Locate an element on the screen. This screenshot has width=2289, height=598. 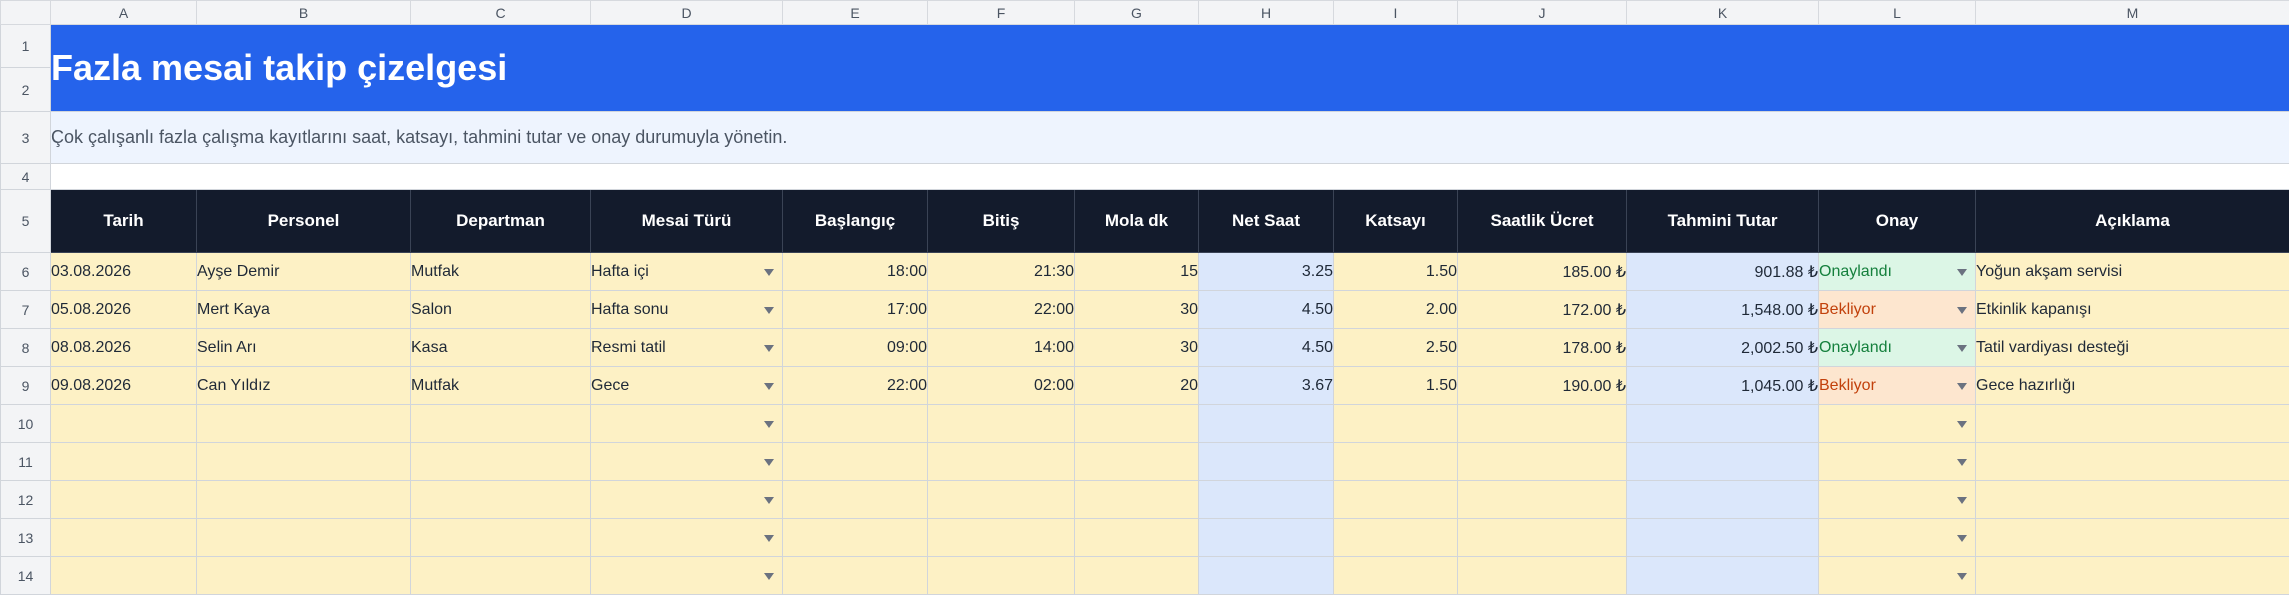
header-onay: Onay is located at coordinates (1897, 221).